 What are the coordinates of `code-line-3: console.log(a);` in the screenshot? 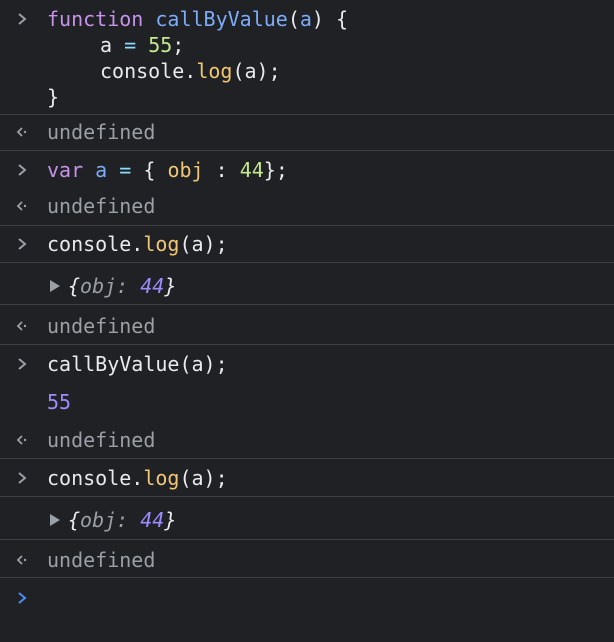 It's located at (190, 71).